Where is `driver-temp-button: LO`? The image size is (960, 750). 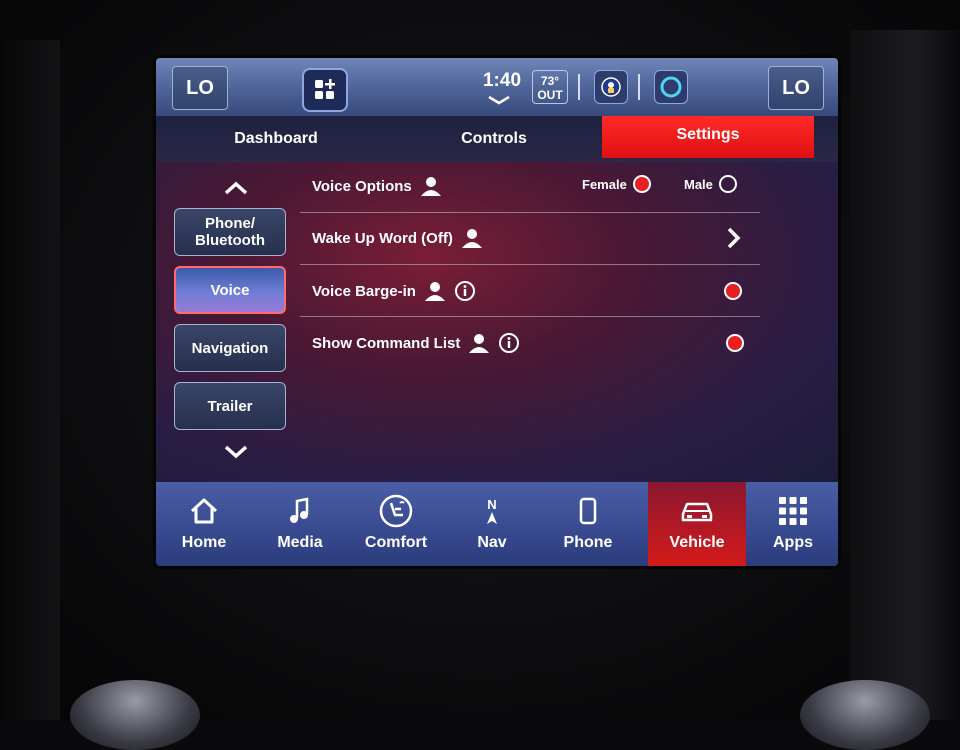
driver-temp-button: LO is located at coordinates (200, 88).